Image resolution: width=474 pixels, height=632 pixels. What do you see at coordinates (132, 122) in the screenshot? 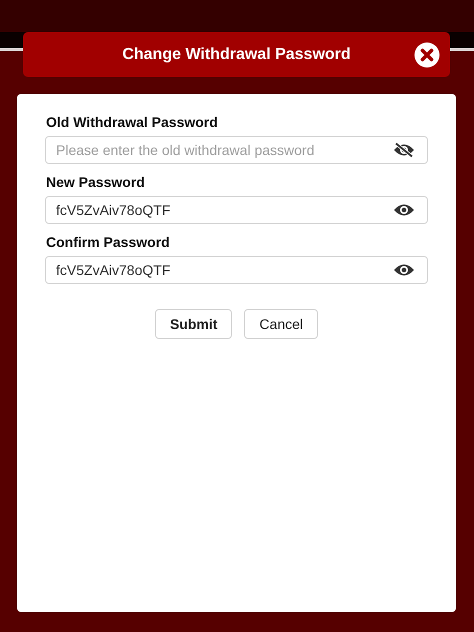
I see `field-label: Old Withdrawal Password` at bounding box center [132, 122].